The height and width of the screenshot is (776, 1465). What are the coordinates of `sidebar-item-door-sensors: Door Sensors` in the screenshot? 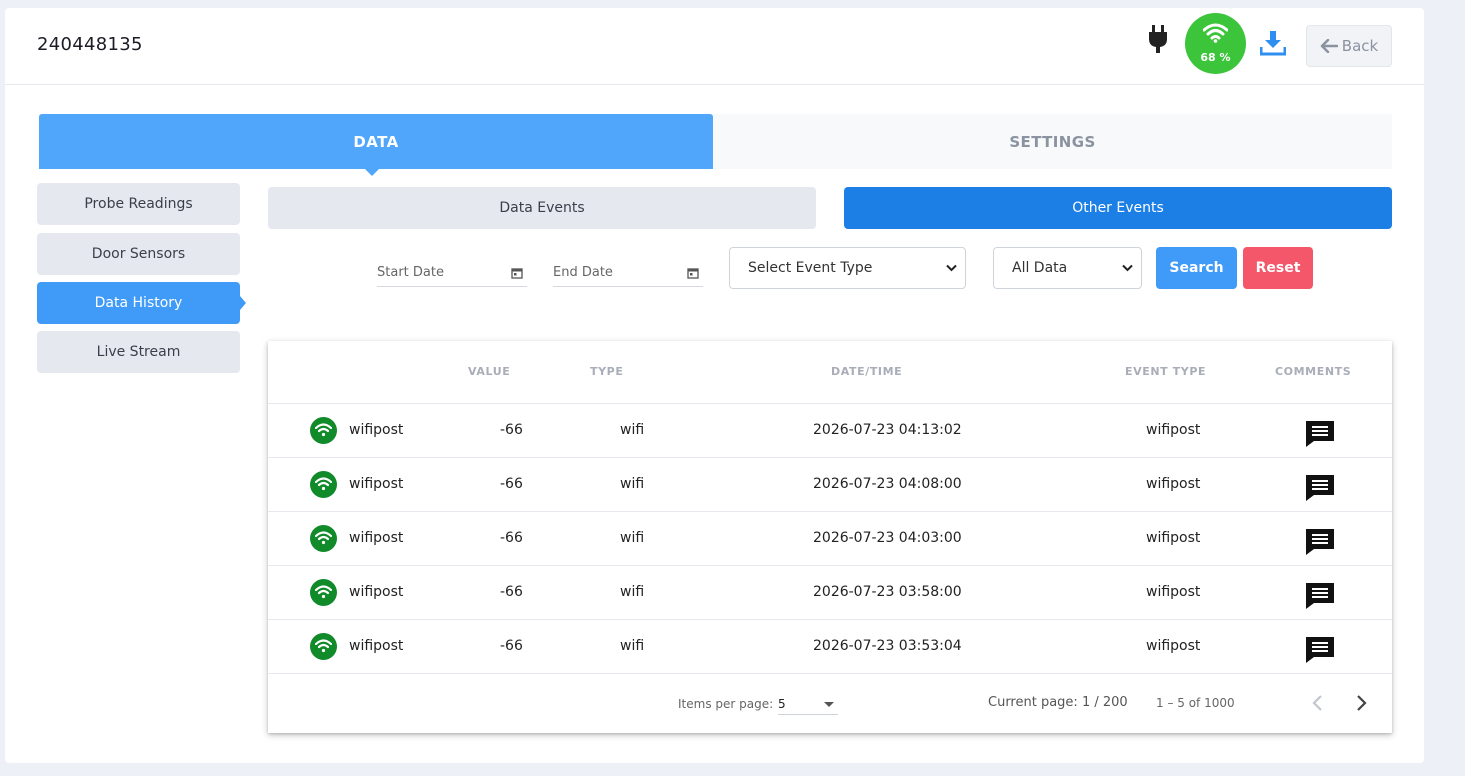 It's located at (138, 254).